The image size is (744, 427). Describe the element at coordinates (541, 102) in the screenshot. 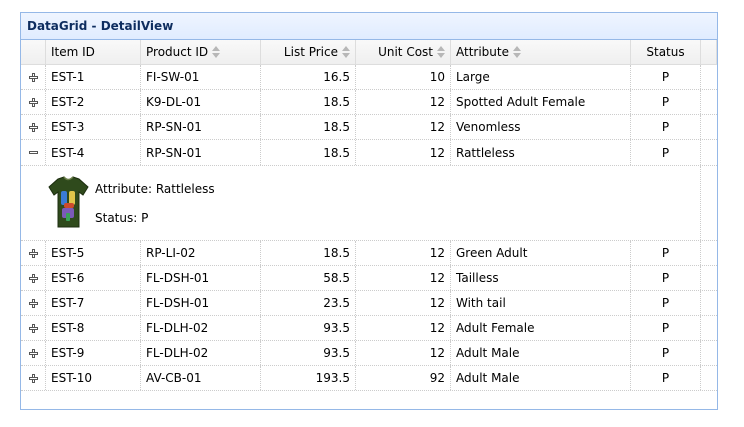

I see `cell-attribute: Spotted Adult Female` at that location.